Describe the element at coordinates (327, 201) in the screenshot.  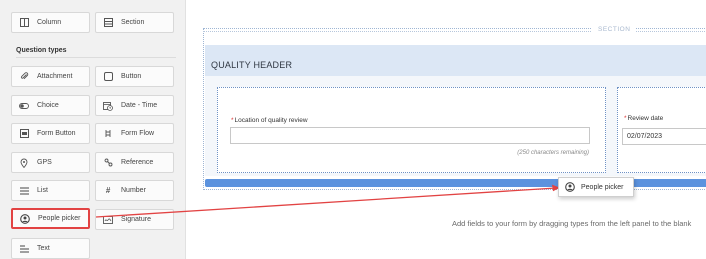
I see `annotation-arrow` at that location.